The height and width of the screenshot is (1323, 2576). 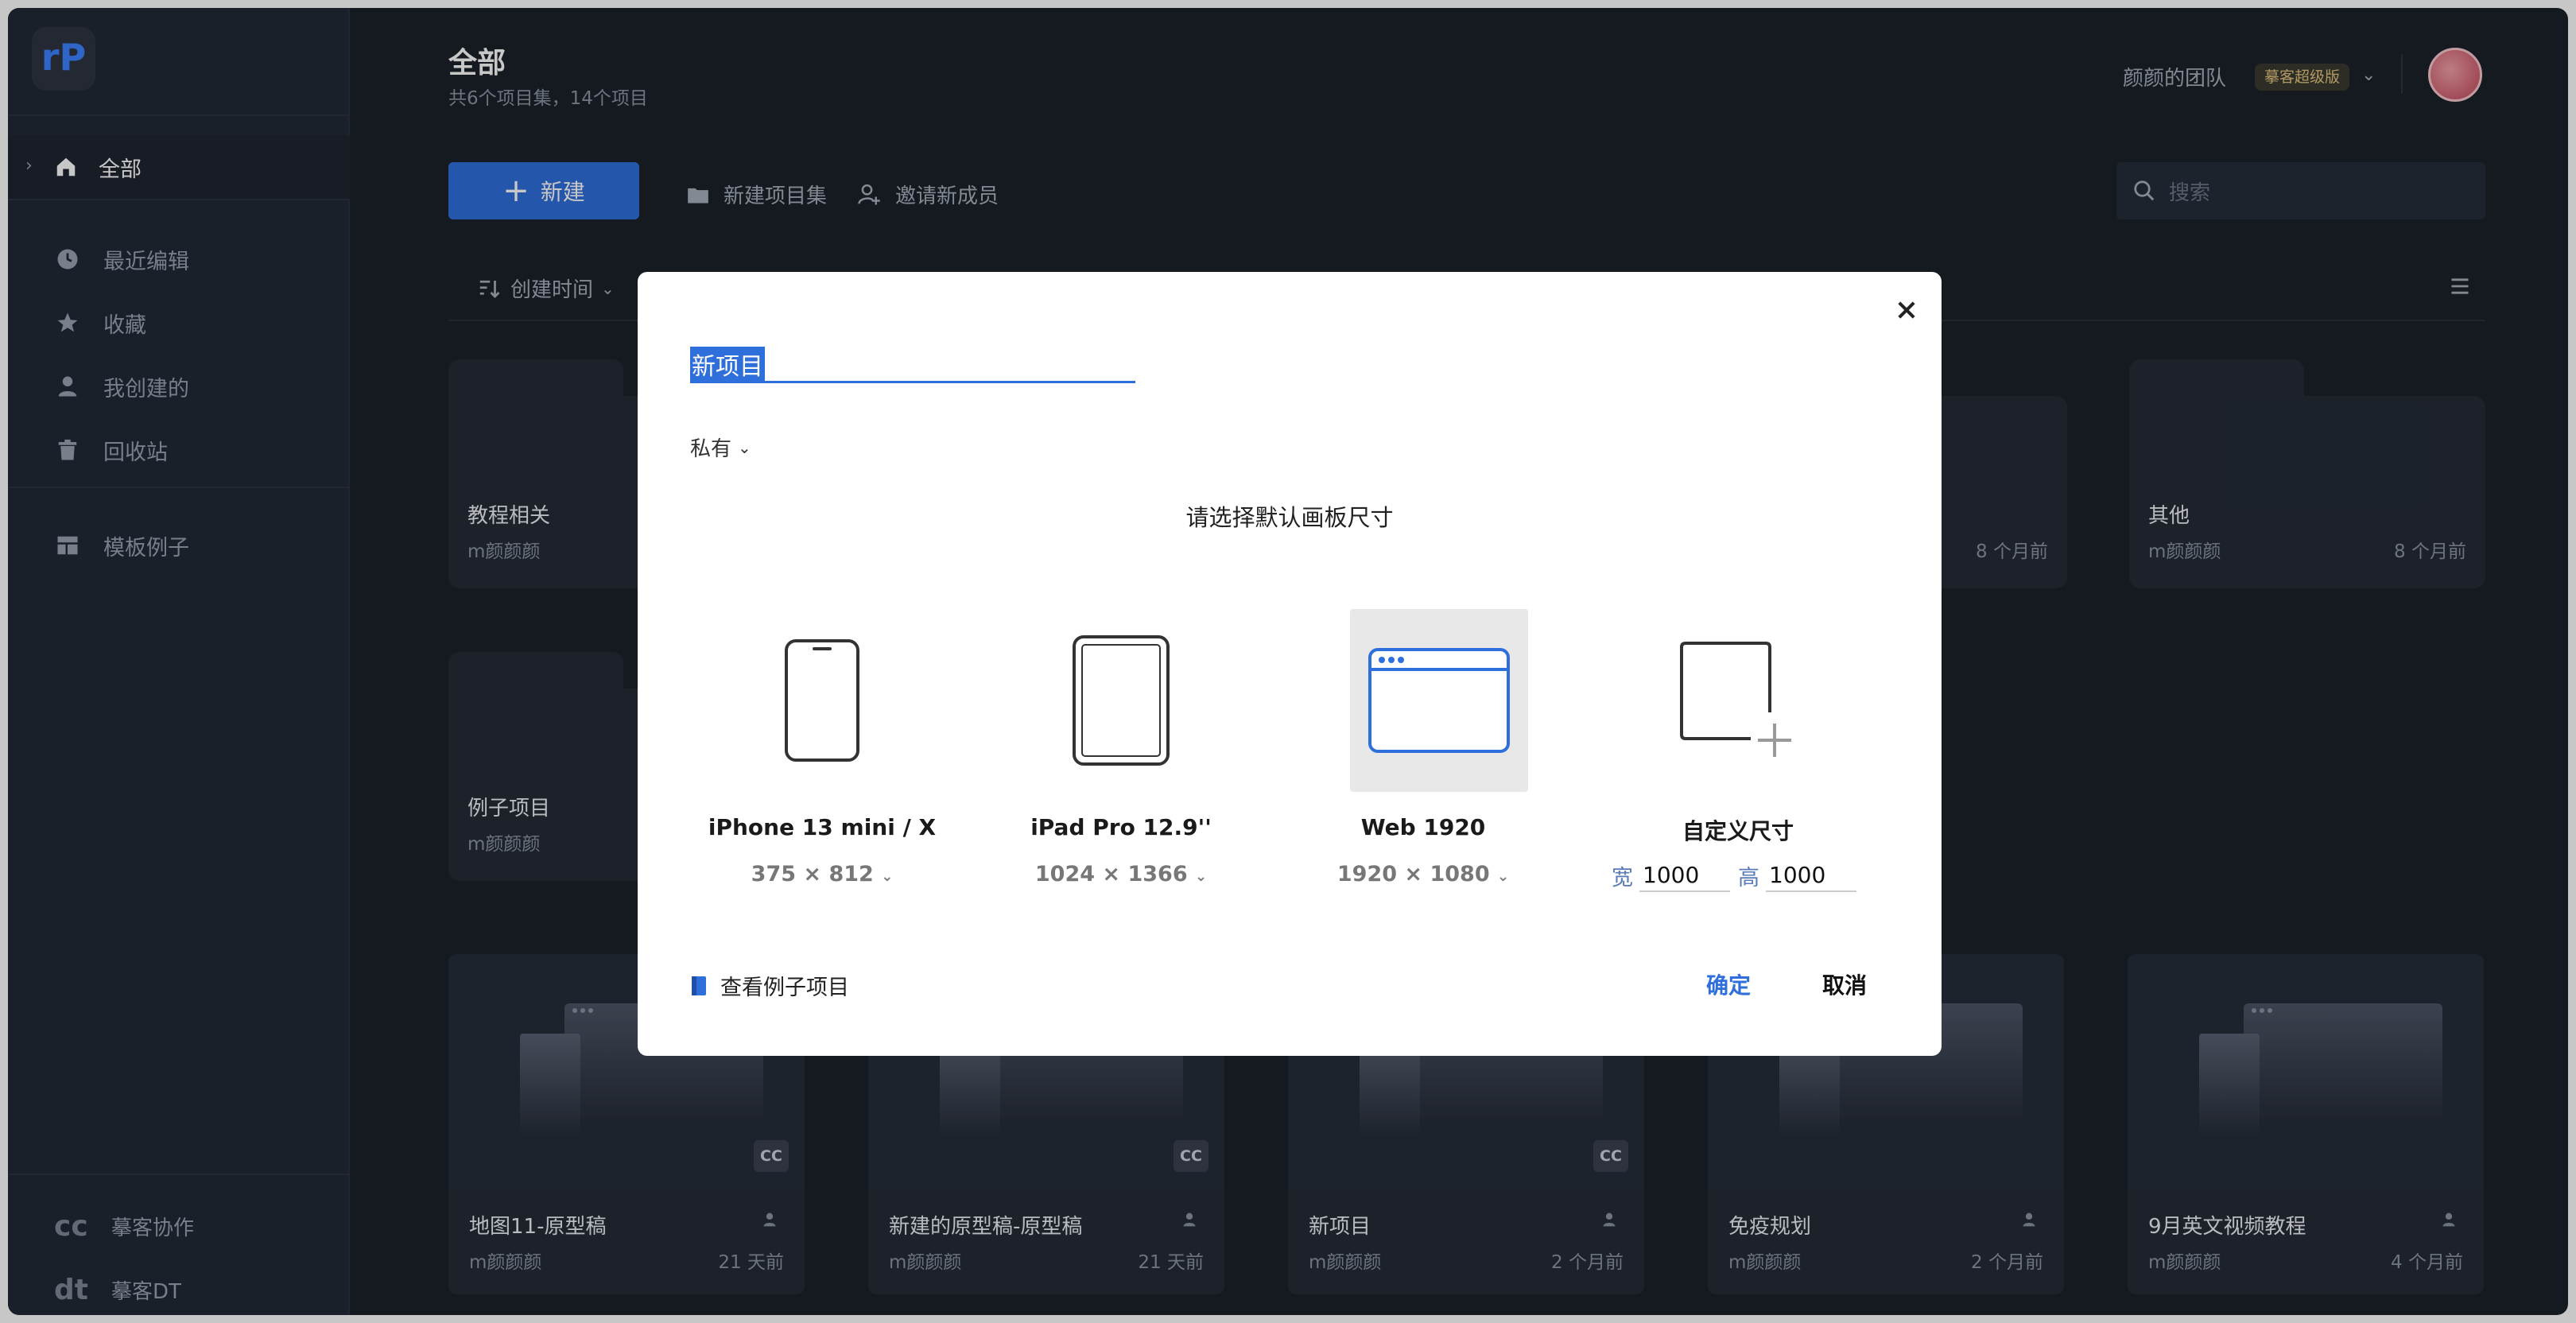 I want to click on option-size: 1920 × 1080, so click(x=1413, y=874).